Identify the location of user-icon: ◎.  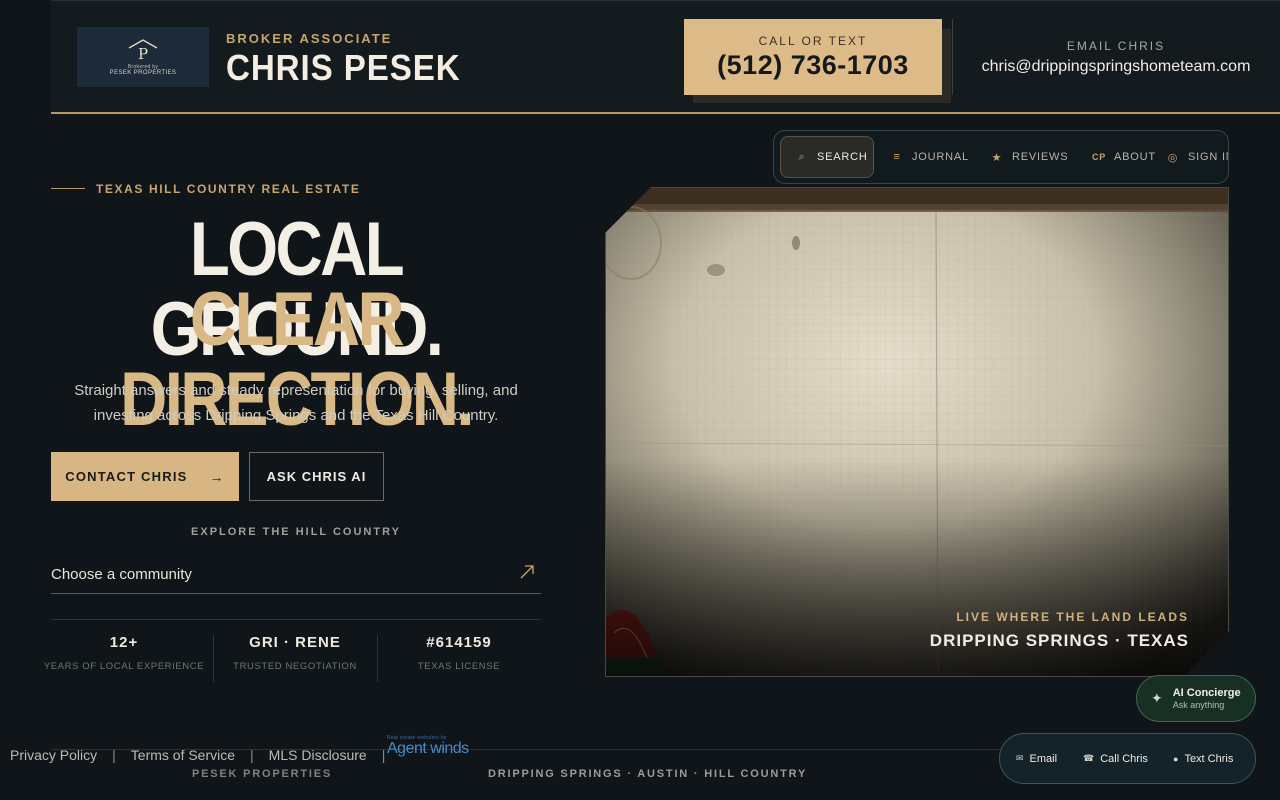
(1173, 157).